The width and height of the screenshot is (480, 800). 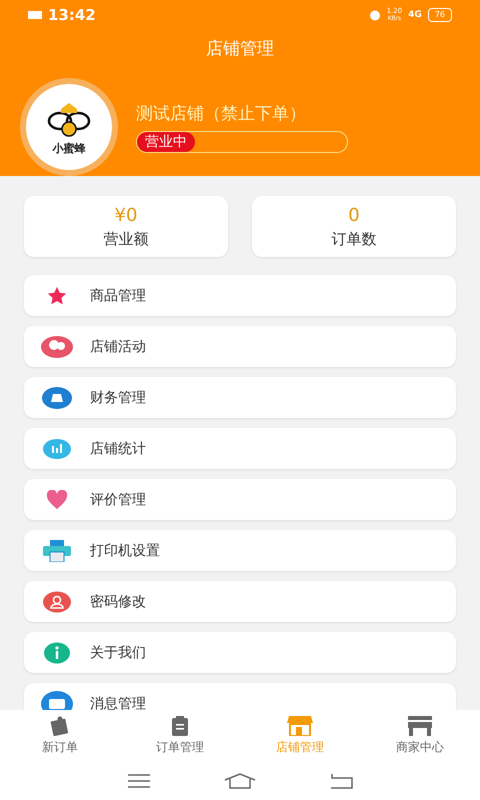 I want to click on menu-item: 密码修改, so click(x=240, y=601).